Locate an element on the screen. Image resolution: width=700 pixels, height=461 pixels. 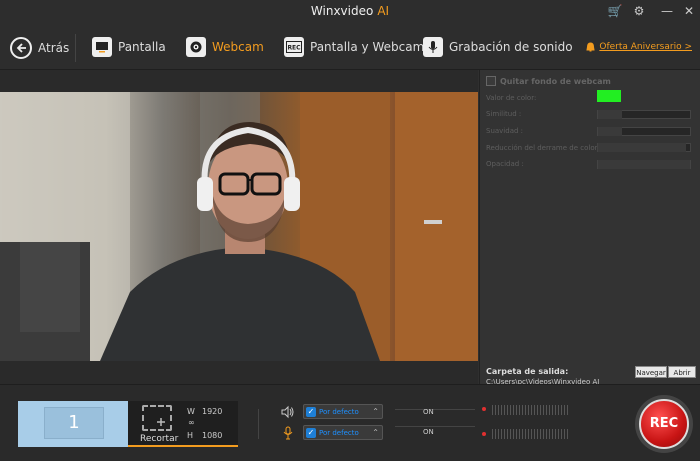
mic-level-indicator is located at coordinates (484, 434).